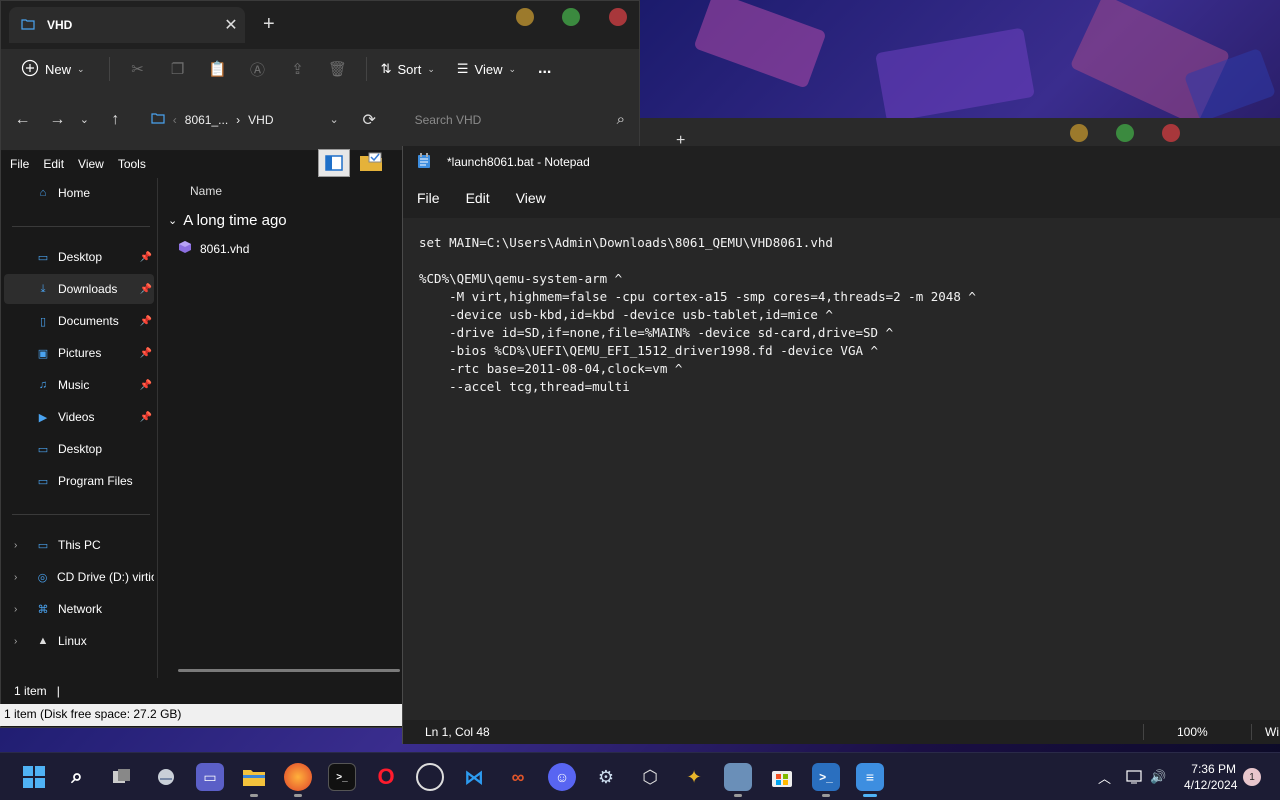 Image resolution: width=1280 pixels, height=800 pixels. What do you see at coordinates (870, 795) in the screenshot?
I see `active-indicator` at bounding box center [870, 795].